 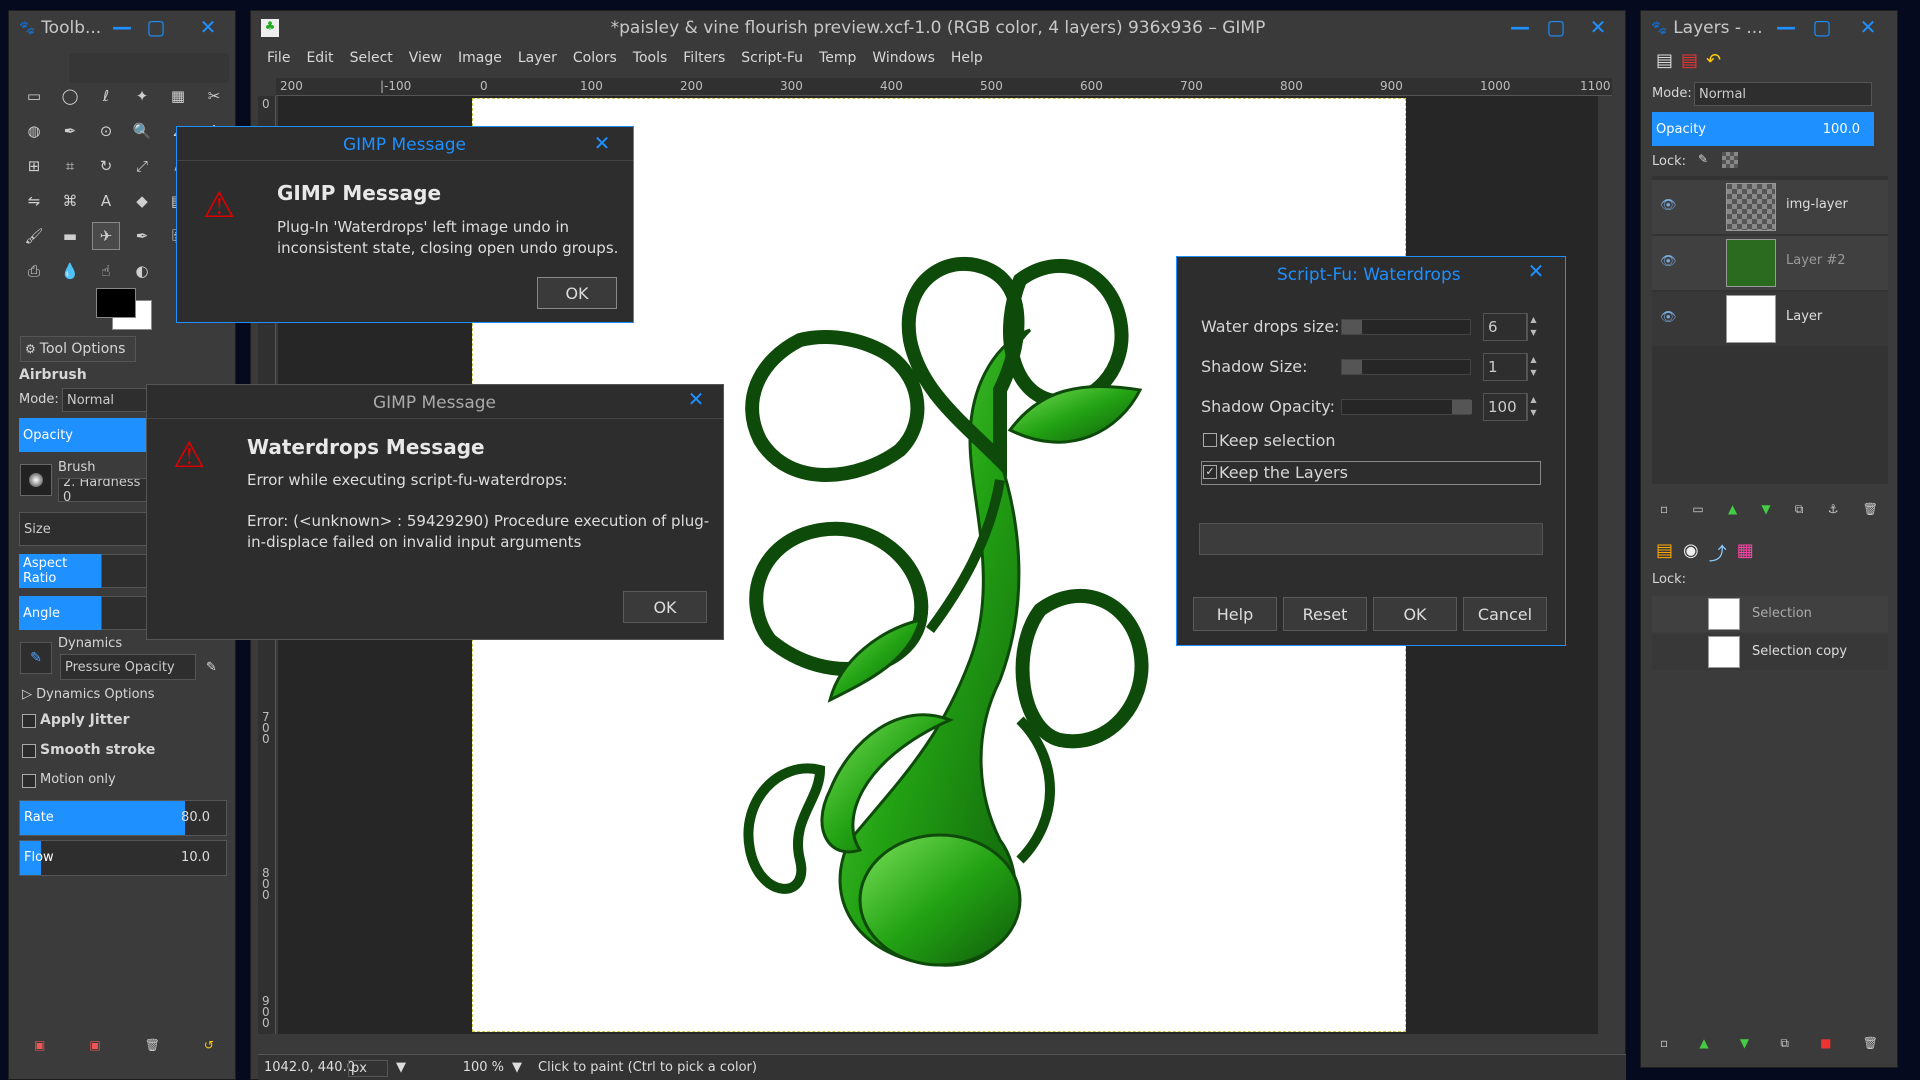 What do you see at coordinates (106, 96) in the screenshot?
I see `free-select-tool-icon: ℓ` at bounding box center [106, 96].